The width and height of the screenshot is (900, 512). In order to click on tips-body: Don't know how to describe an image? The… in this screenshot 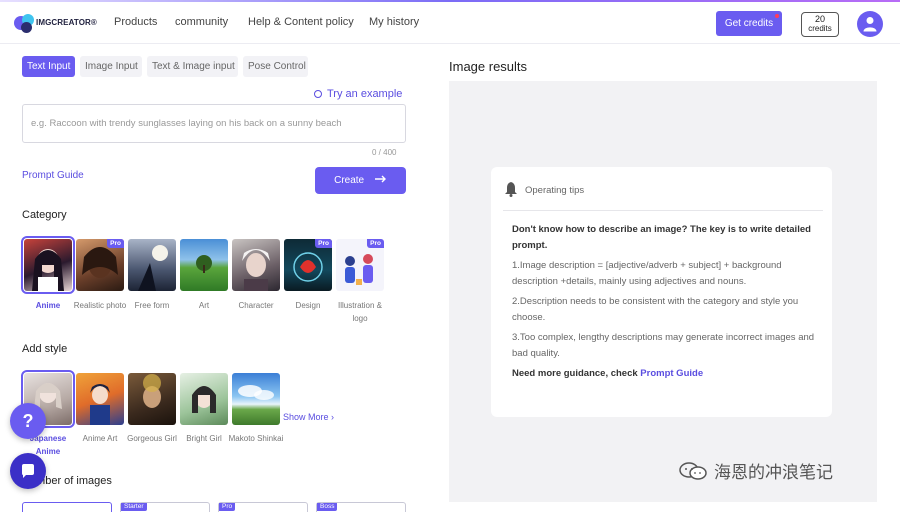, I will do `click(664, 304)`.